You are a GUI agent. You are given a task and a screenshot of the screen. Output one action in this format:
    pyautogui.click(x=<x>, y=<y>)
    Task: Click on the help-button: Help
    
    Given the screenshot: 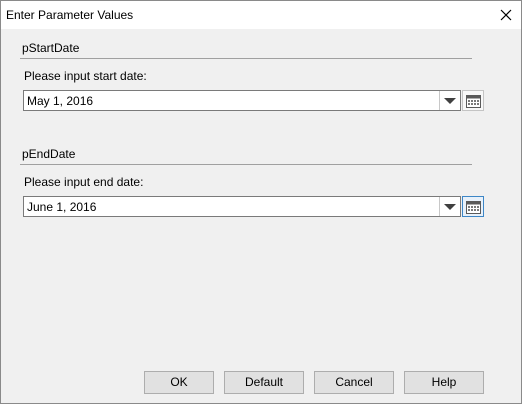 What is the action you would take?
    pyautogui.click(x=444, y=382)
    